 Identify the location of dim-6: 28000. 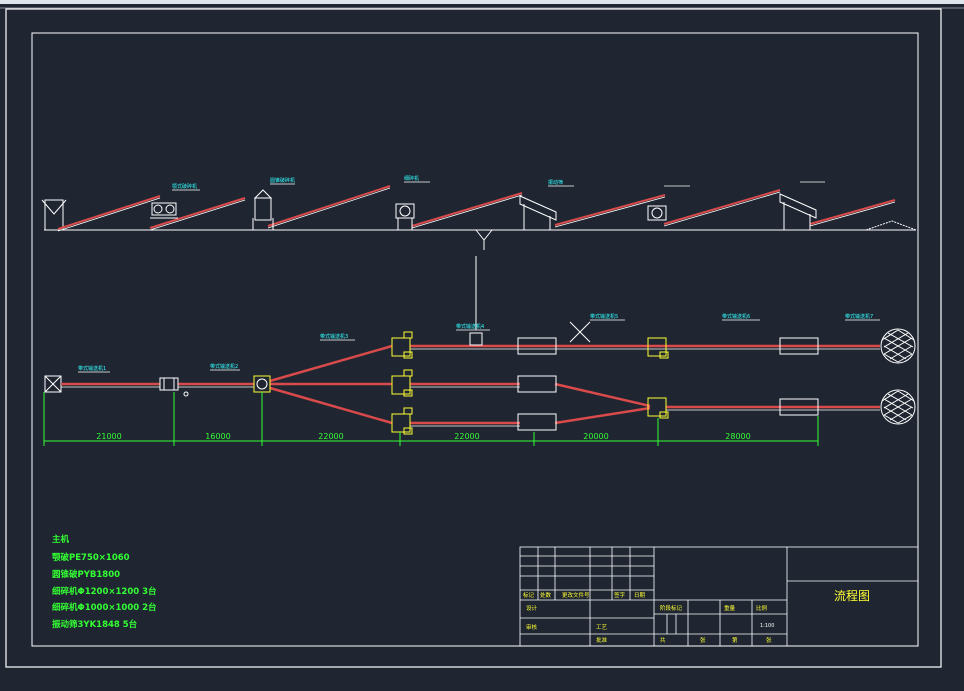
(737, 436).